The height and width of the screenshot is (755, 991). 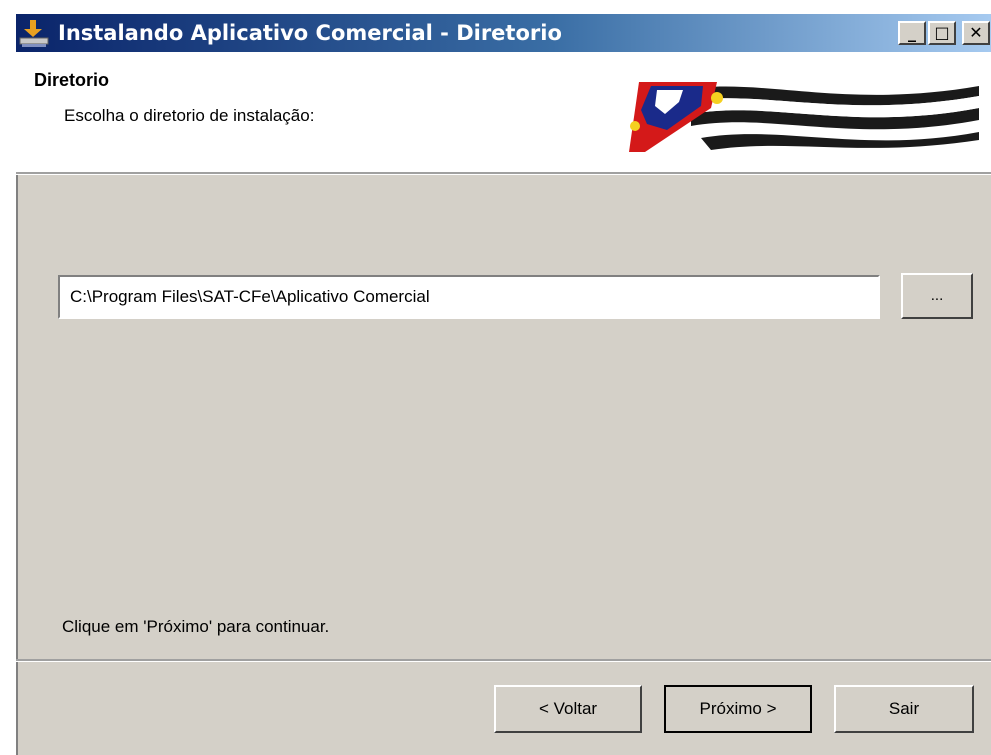 What do you see at coordinates (8, 404) in the screenshot?
I see `window-left-edge` at bounding box center [8, 404].